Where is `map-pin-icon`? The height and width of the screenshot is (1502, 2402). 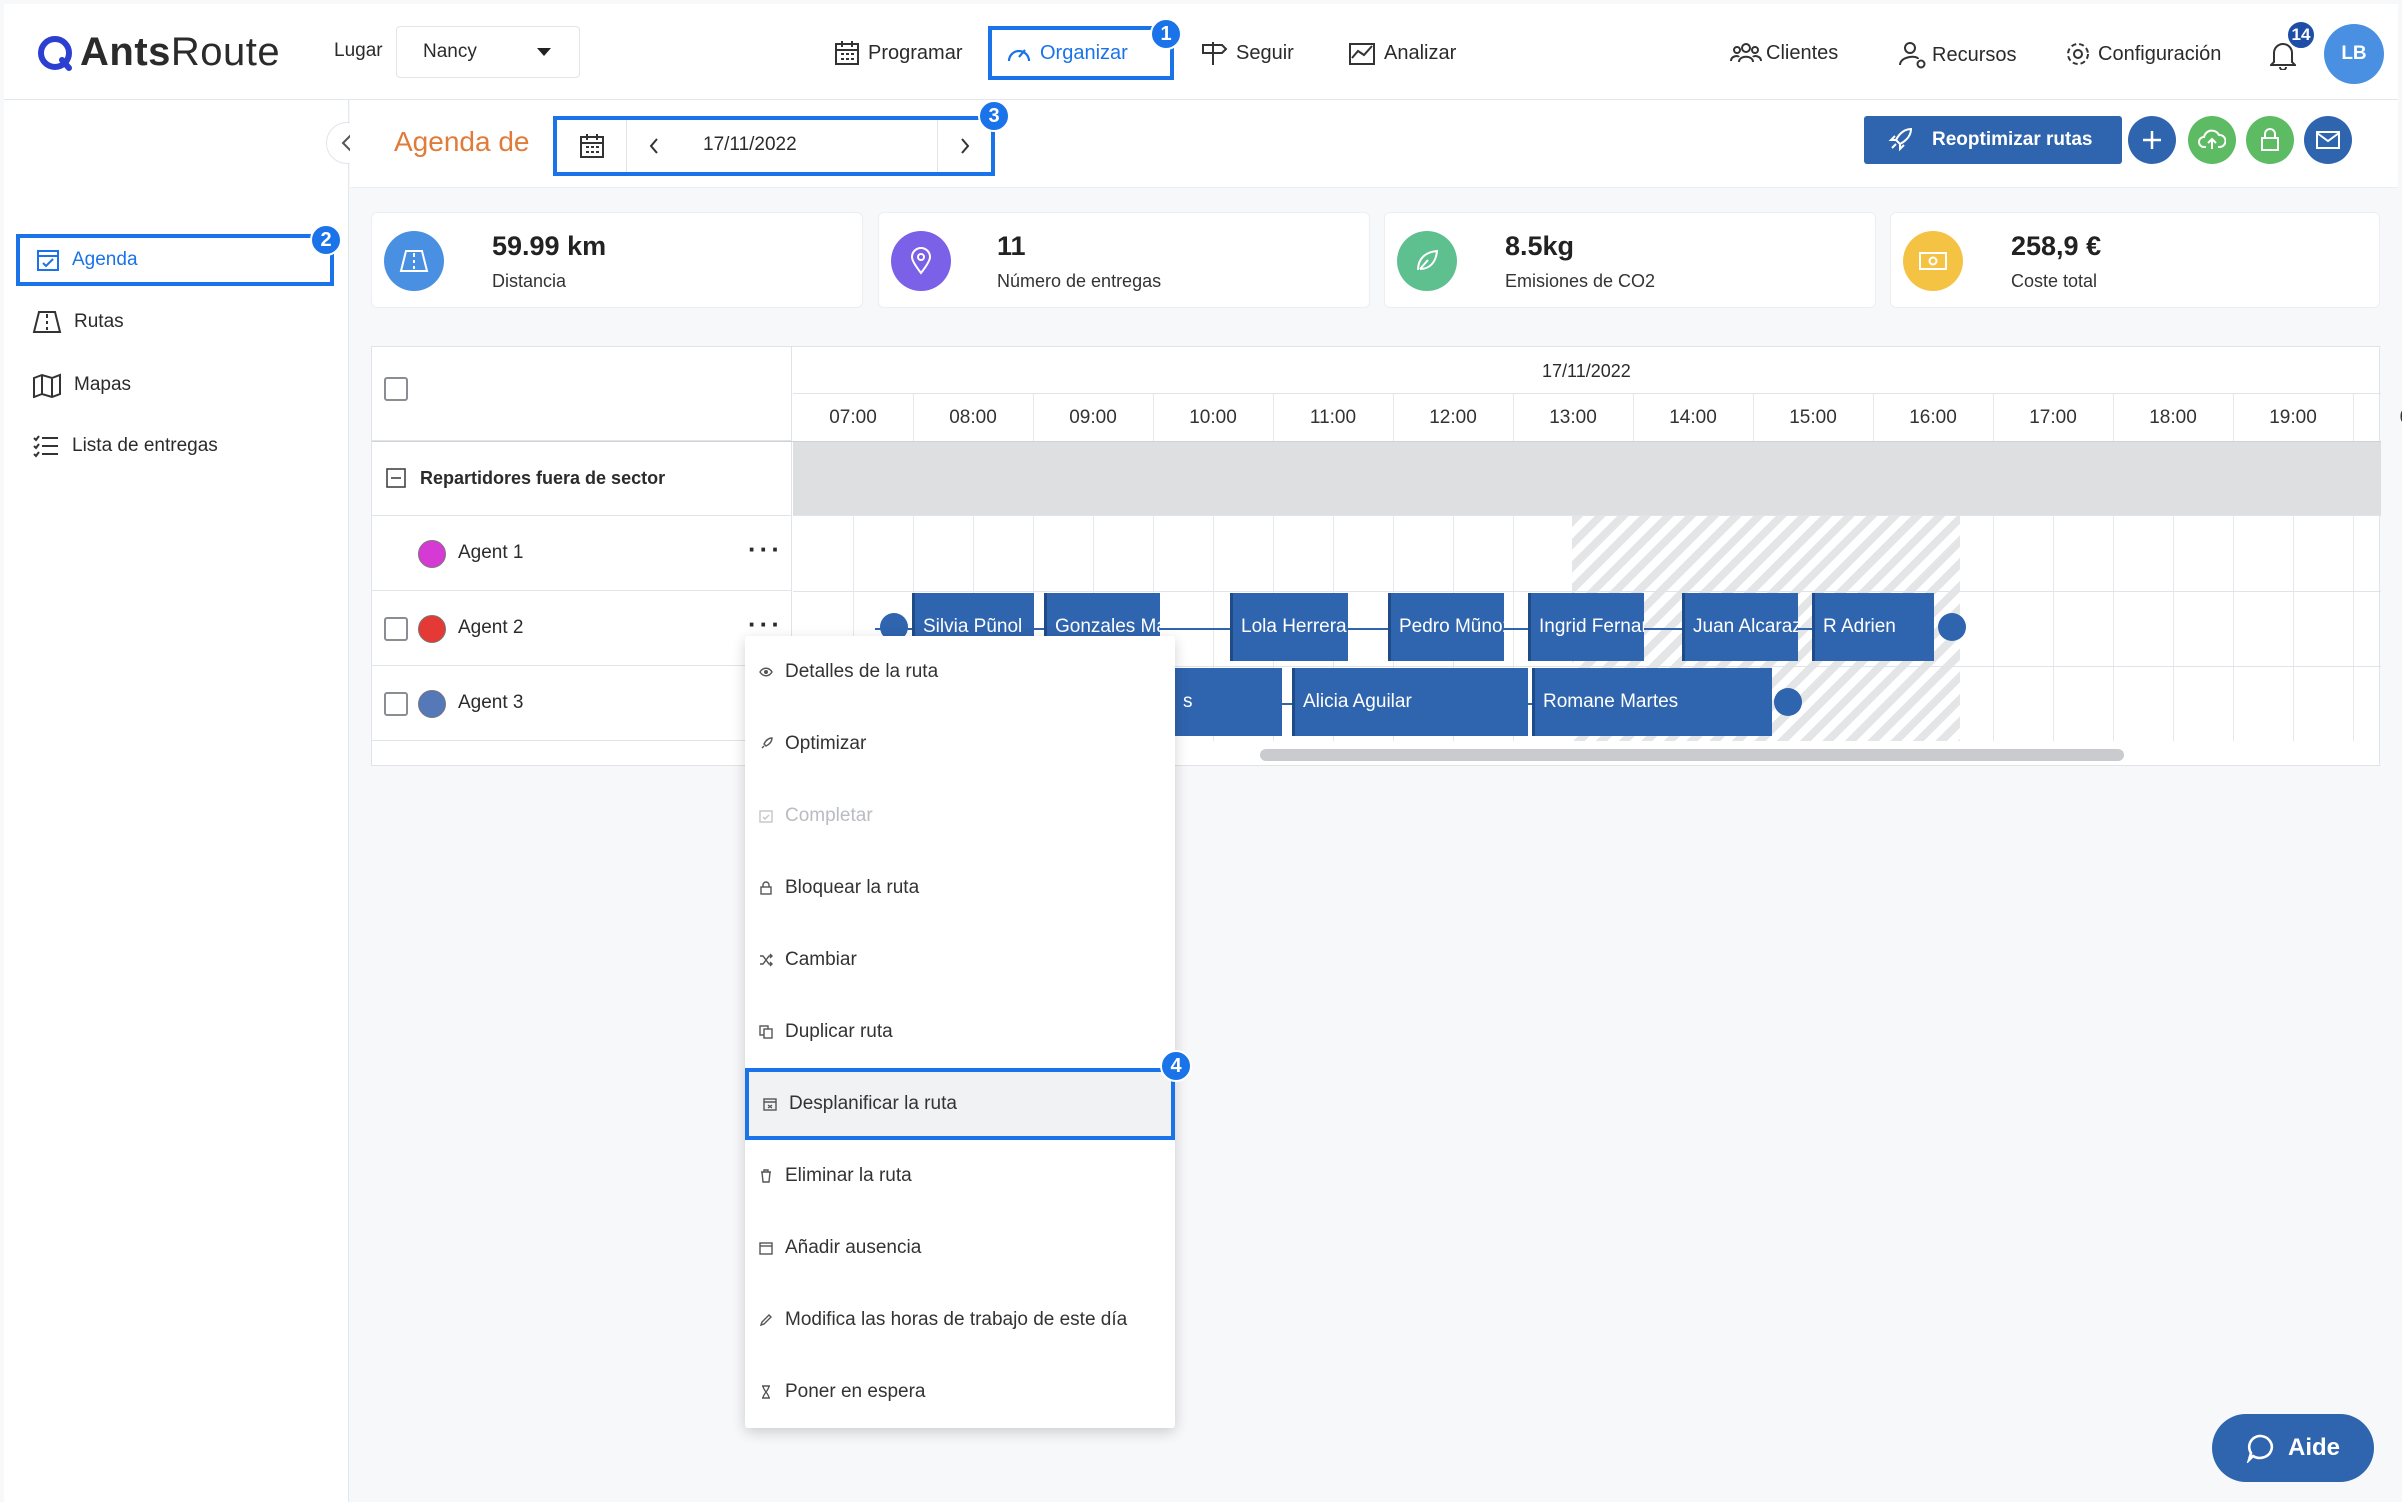
map-pin-icon is located at coordinates (47, 385).